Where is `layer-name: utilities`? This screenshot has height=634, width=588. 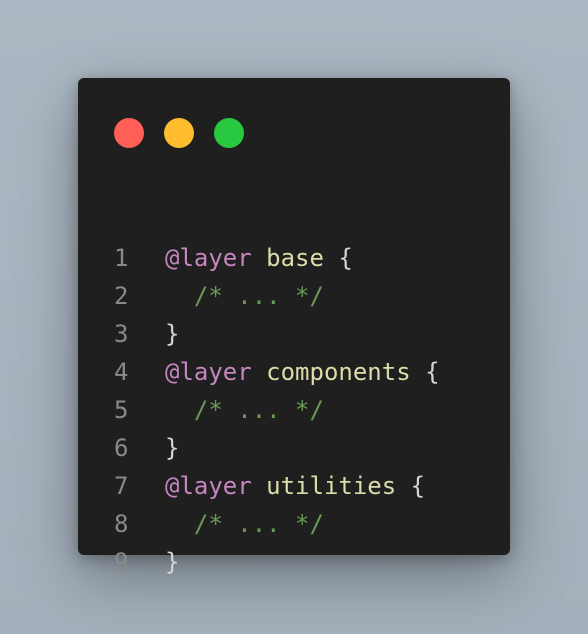
layer-name: utilities is located at coordinates (331, 486).